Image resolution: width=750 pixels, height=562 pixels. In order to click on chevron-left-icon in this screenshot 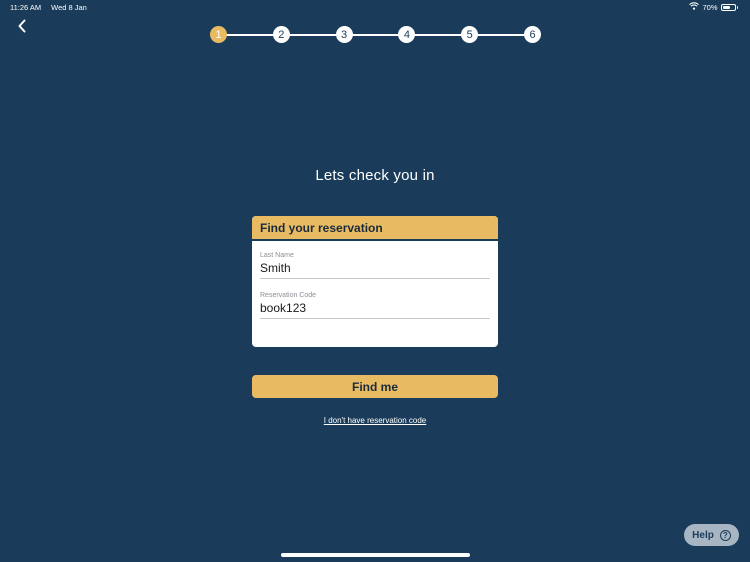, I will do `click(22, 28)`.